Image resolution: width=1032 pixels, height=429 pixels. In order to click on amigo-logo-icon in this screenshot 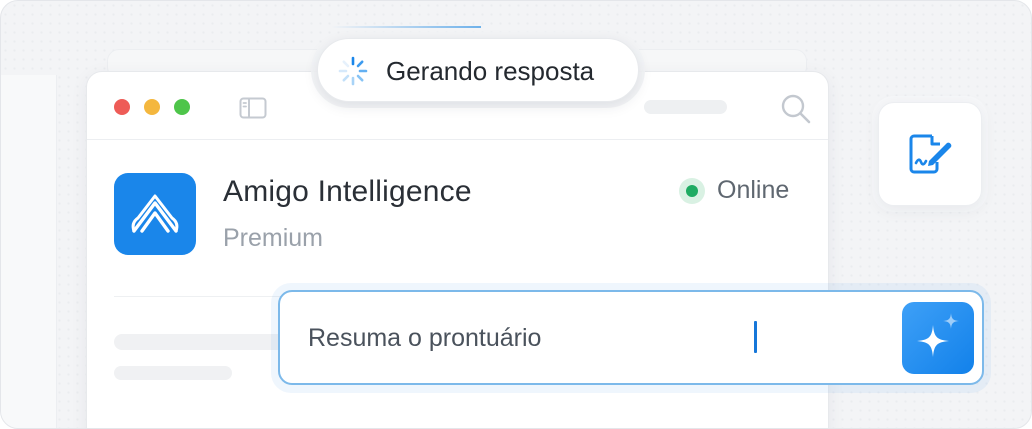, I will do `click(155, 214)`.